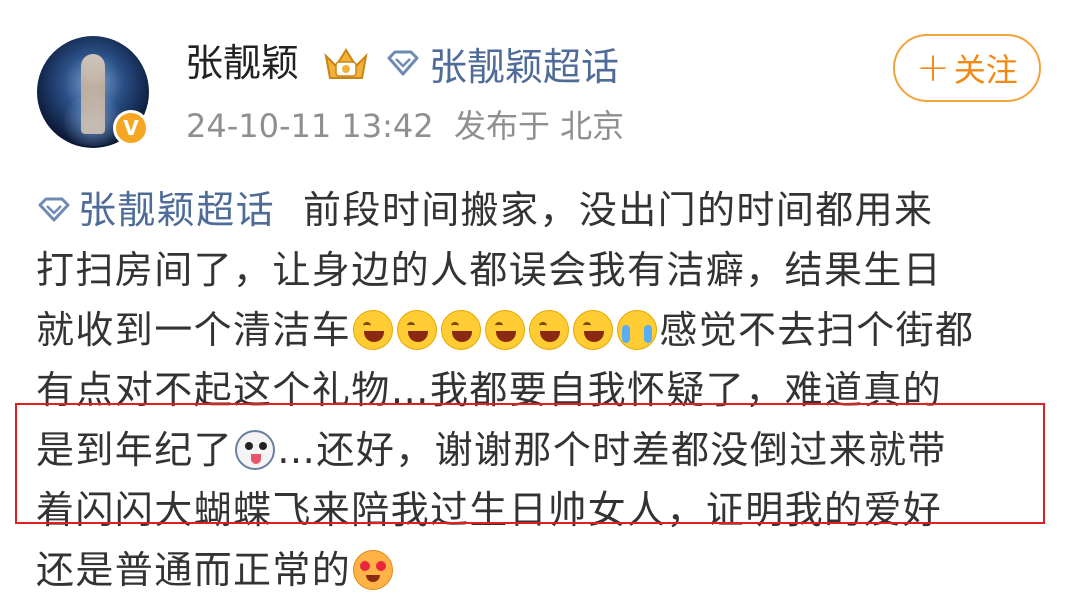  What do you see at coordinates (618, 210) in the screenshot?
I see `body-text-segment: 前段时间搬家，没出门的时间都用来` at bounding box center [618, 210].